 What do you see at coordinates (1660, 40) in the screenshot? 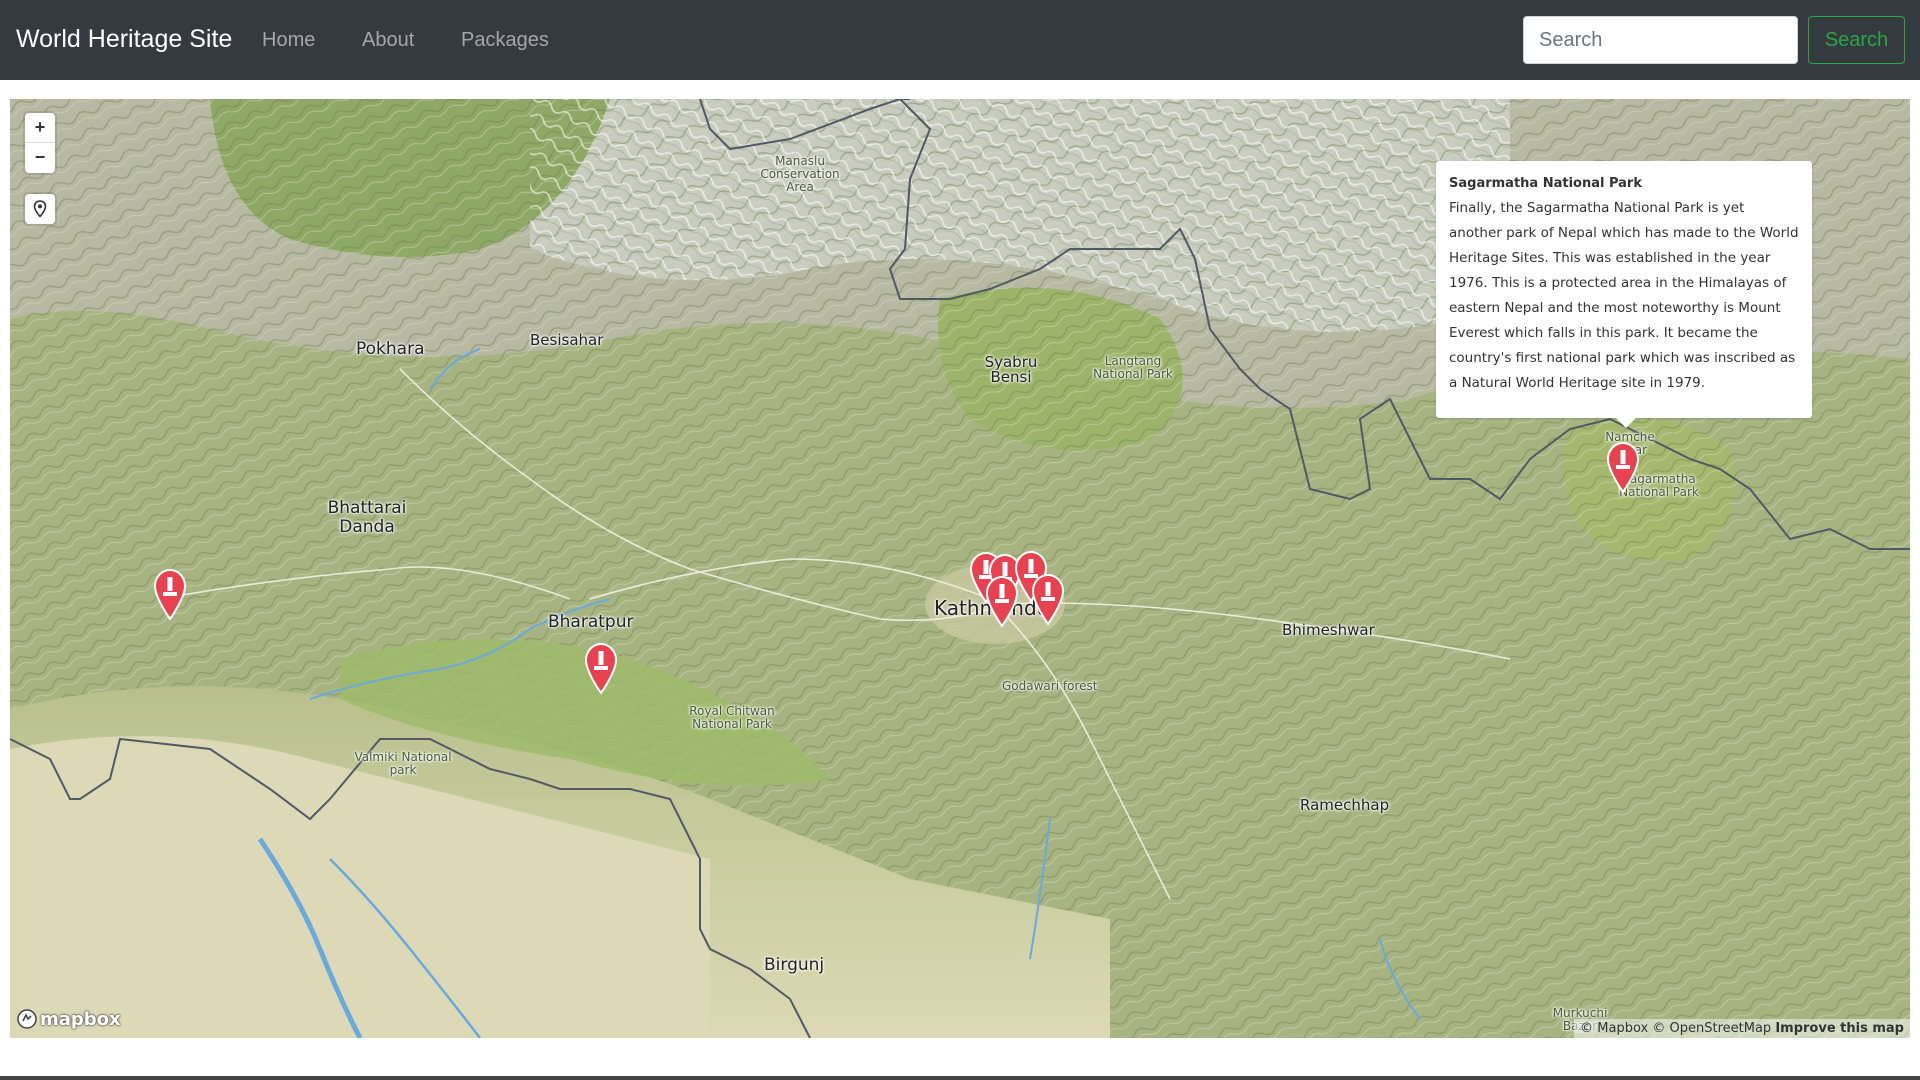
I see `search-input` at bounding box center [1660, 40].